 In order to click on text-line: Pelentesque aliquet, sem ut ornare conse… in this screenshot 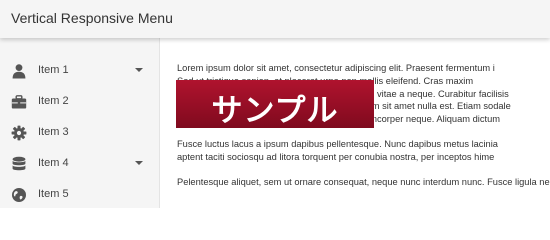, I will do `click(363, 181)`.